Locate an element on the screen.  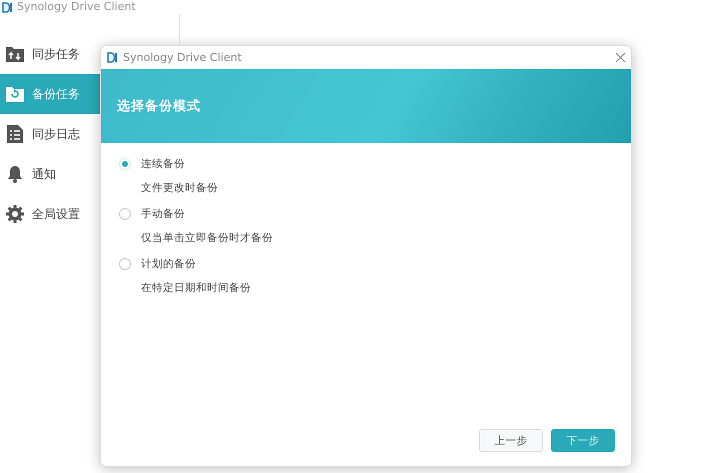
option-description: 仅当单击立即备份时才备份 is located at coordinates (207, 238).